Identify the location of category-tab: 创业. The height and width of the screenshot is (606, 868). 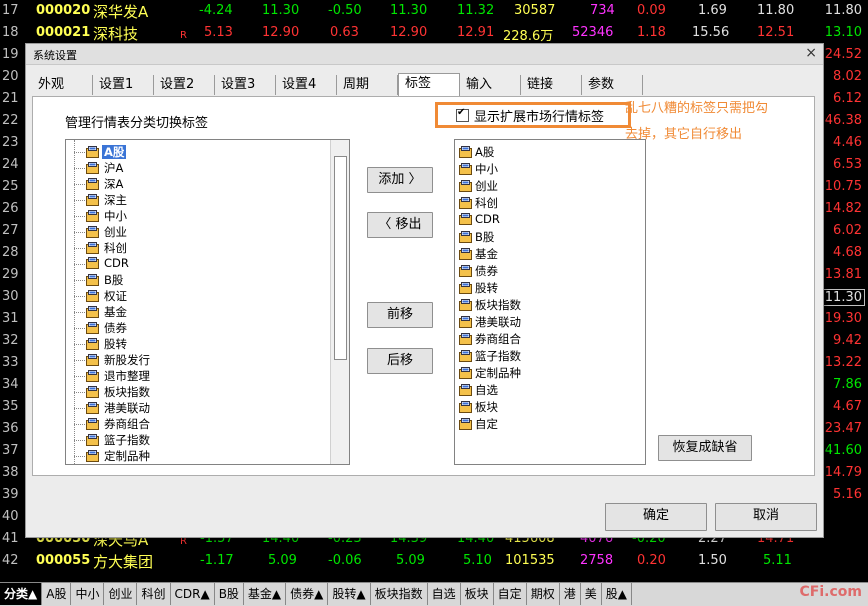
(121, 594).